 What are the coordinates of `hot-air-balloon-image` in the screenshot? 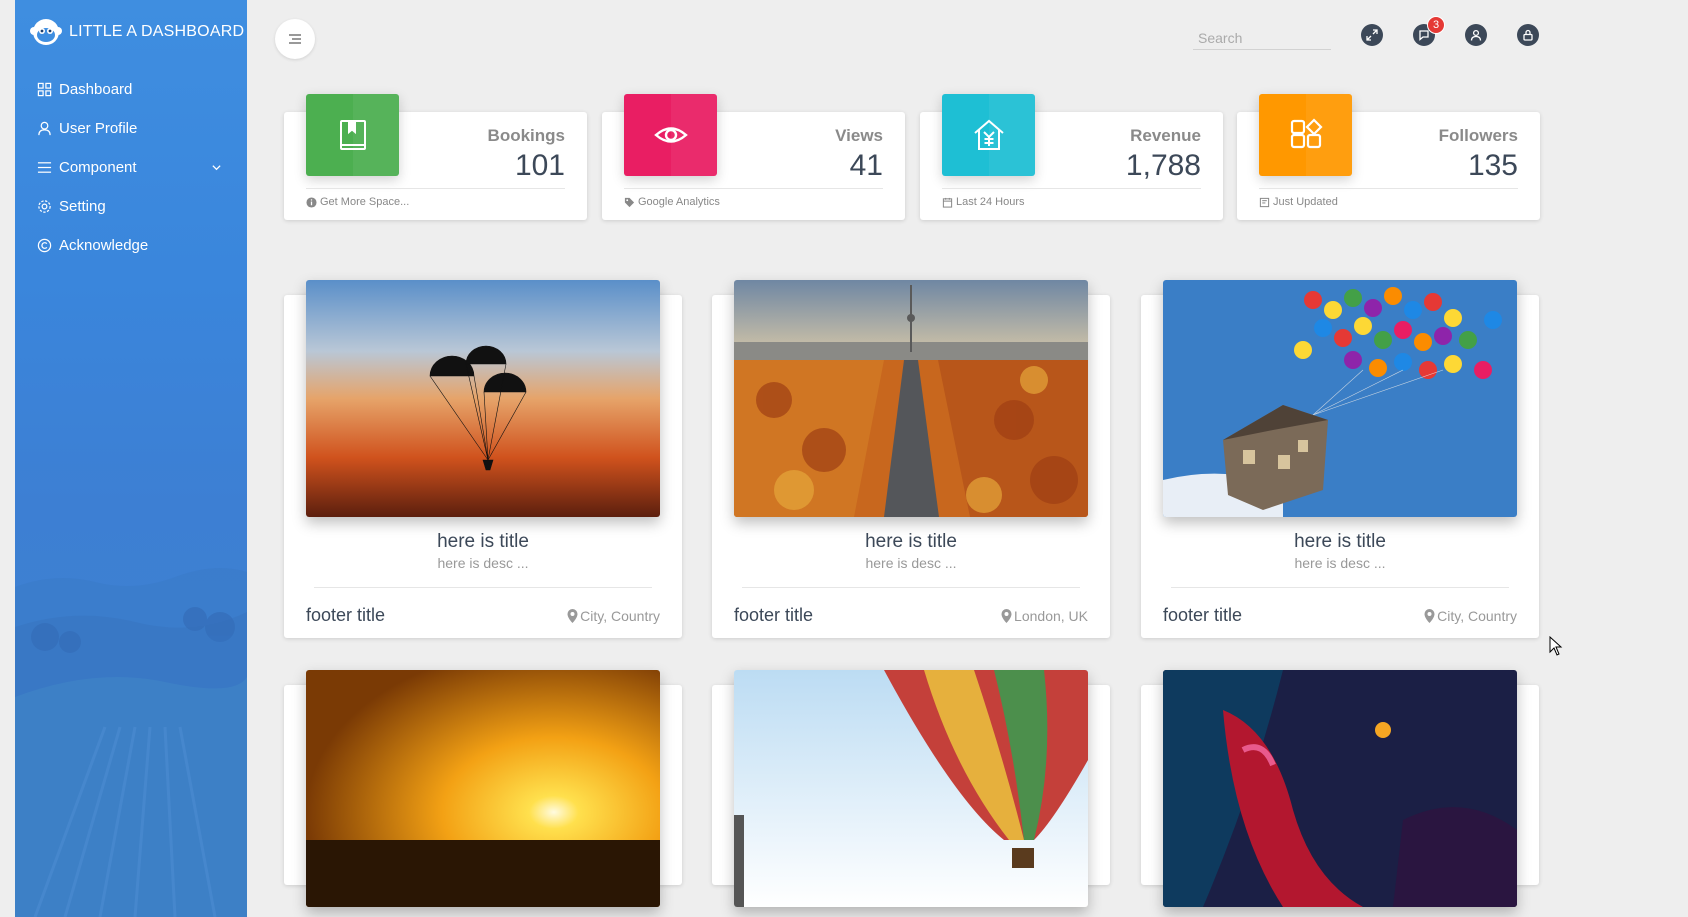 It's located at (911, 788).